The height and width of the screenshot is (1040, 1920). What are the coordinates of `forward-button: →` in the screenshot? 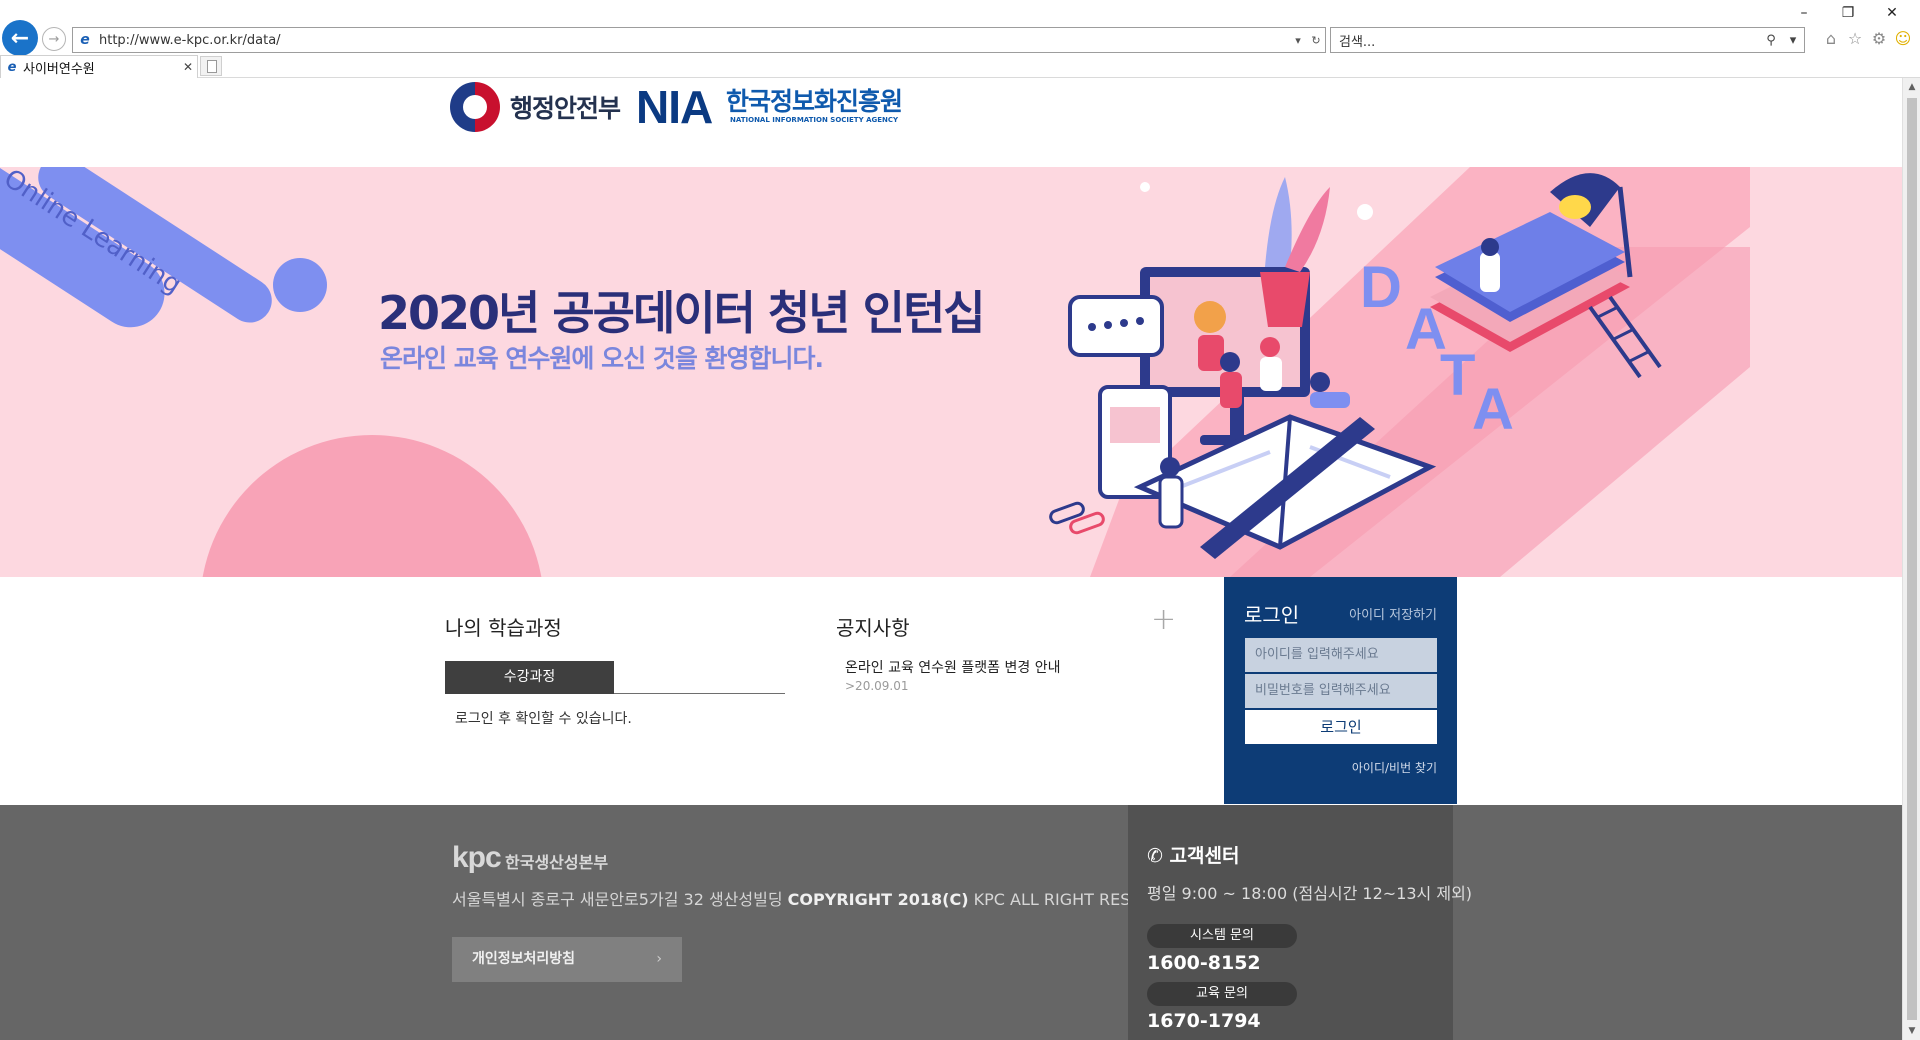 It's located at (54, 39).